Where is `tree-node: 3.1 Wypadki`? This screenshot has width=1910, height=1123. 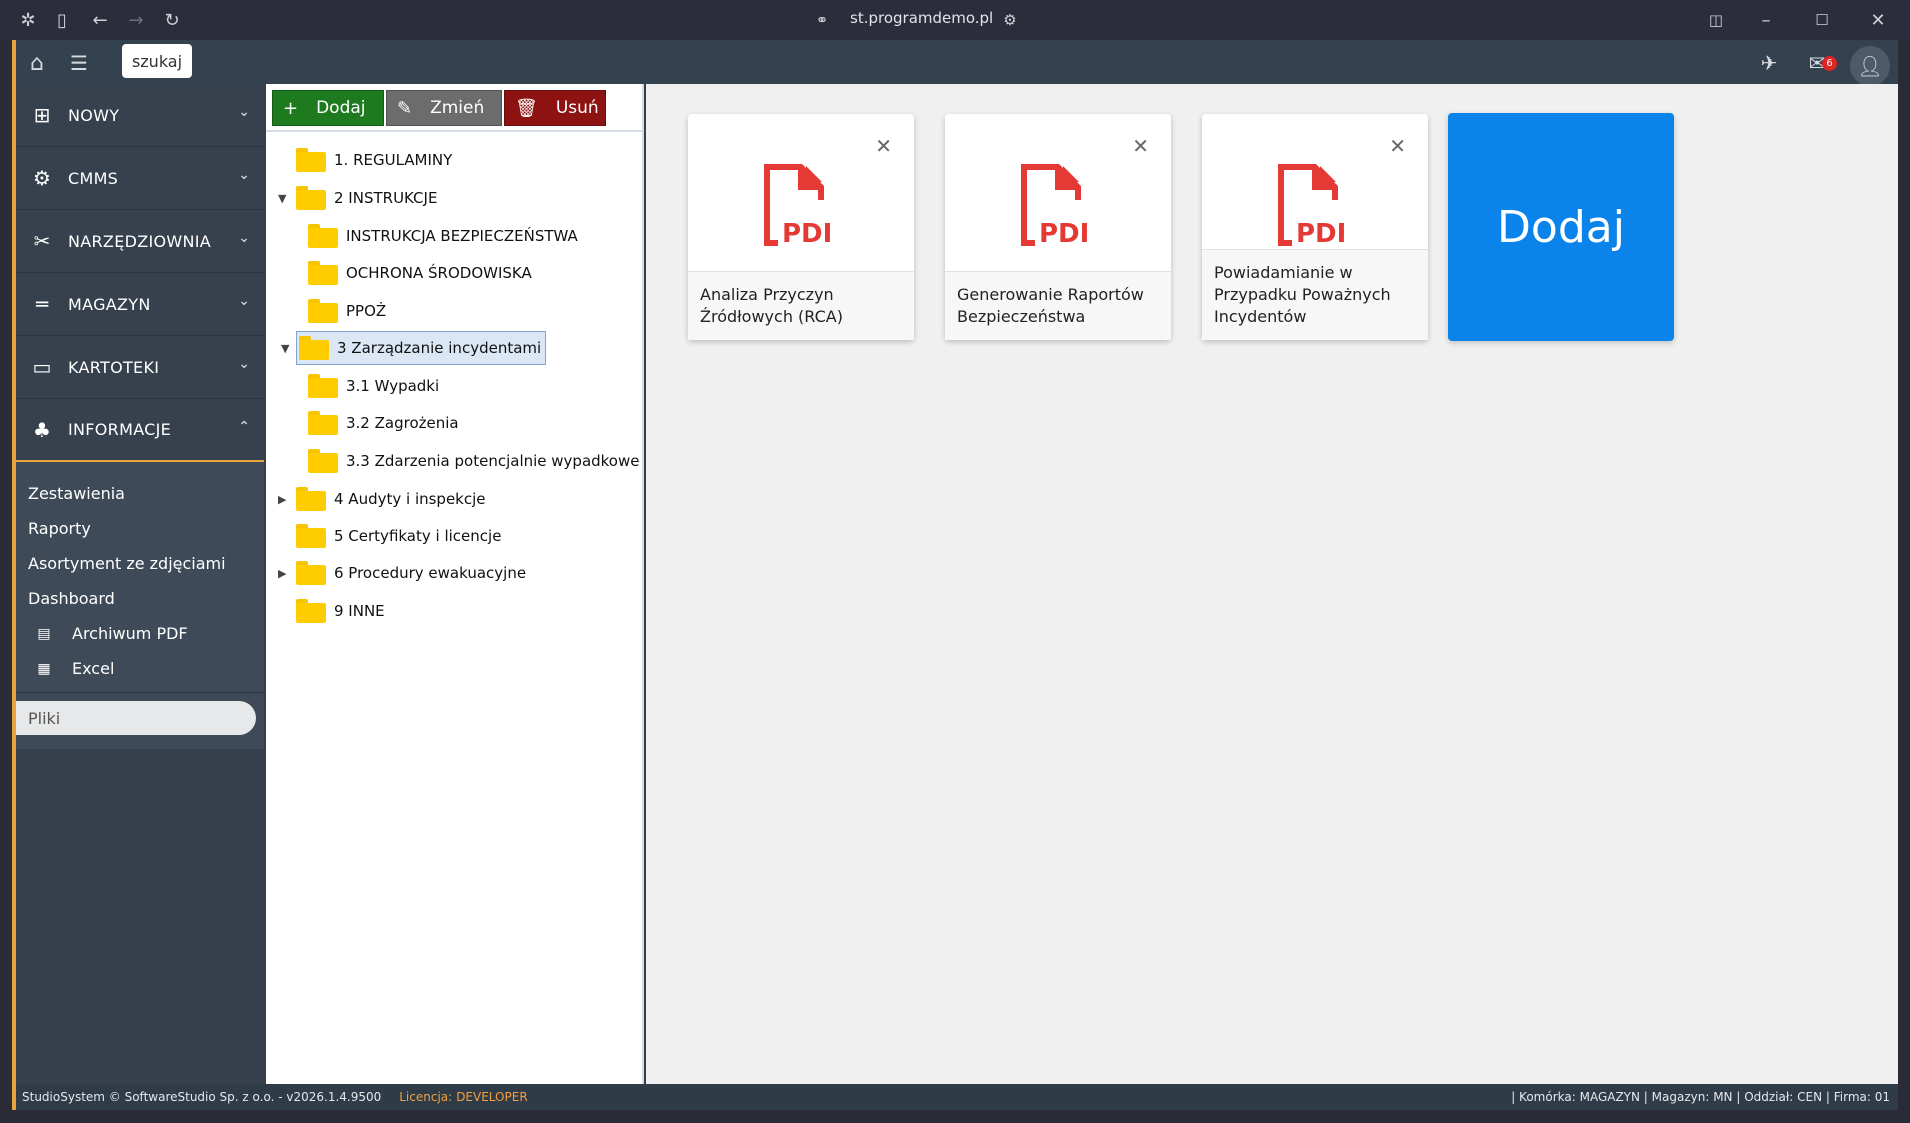
tree-node: 3.1 Wypadki is located at coordinates (373, 386).